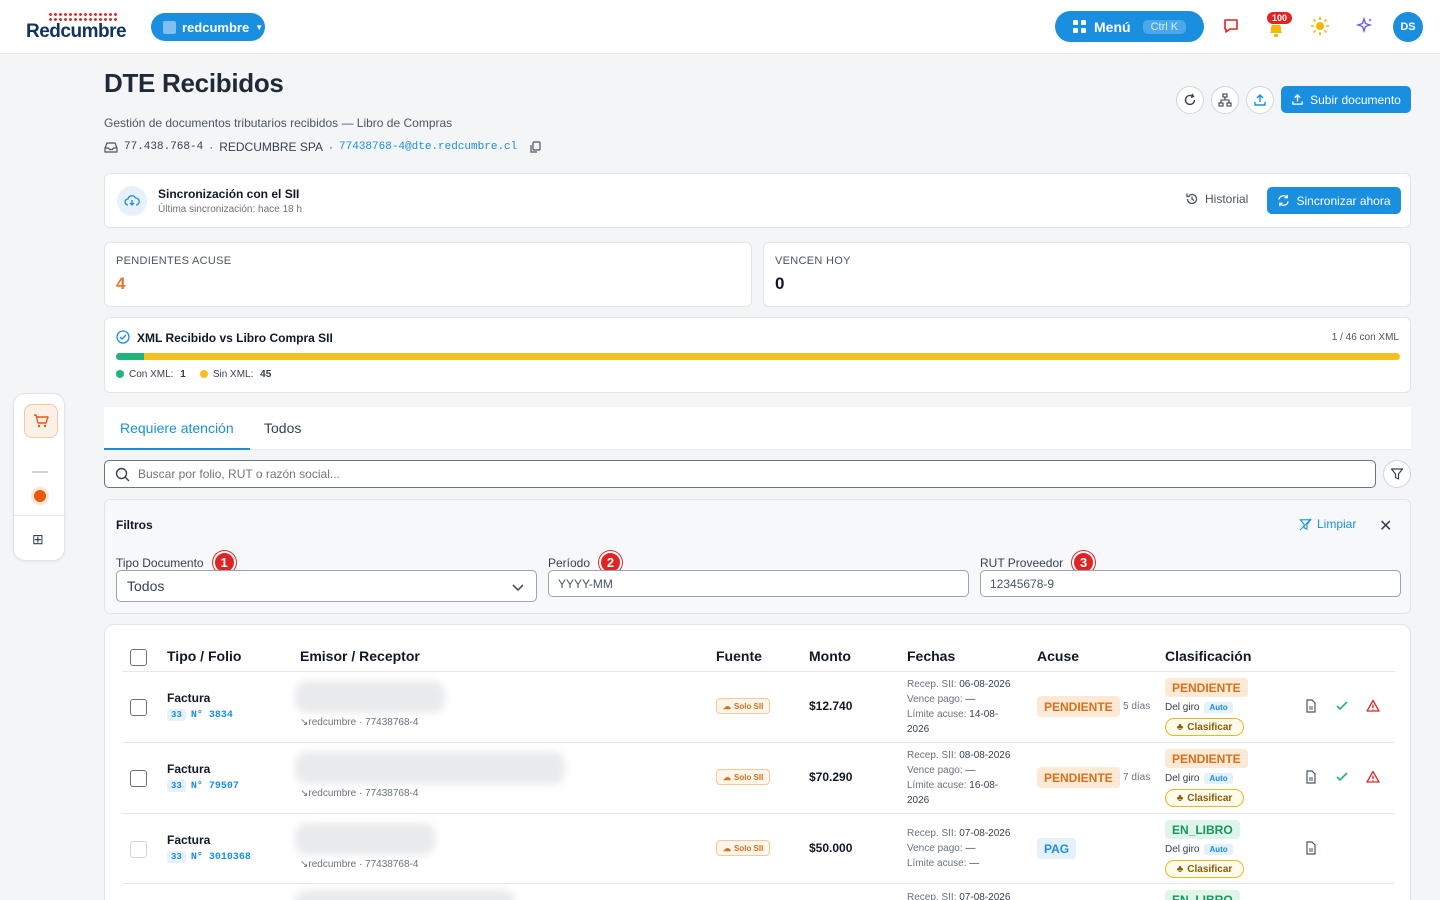 This screenshot has width=1440, height=900. What do you see at coordinates (1218, 707) in the screenshot?
I see `auto-badge: Auto` at bounding box center [1218, 707].